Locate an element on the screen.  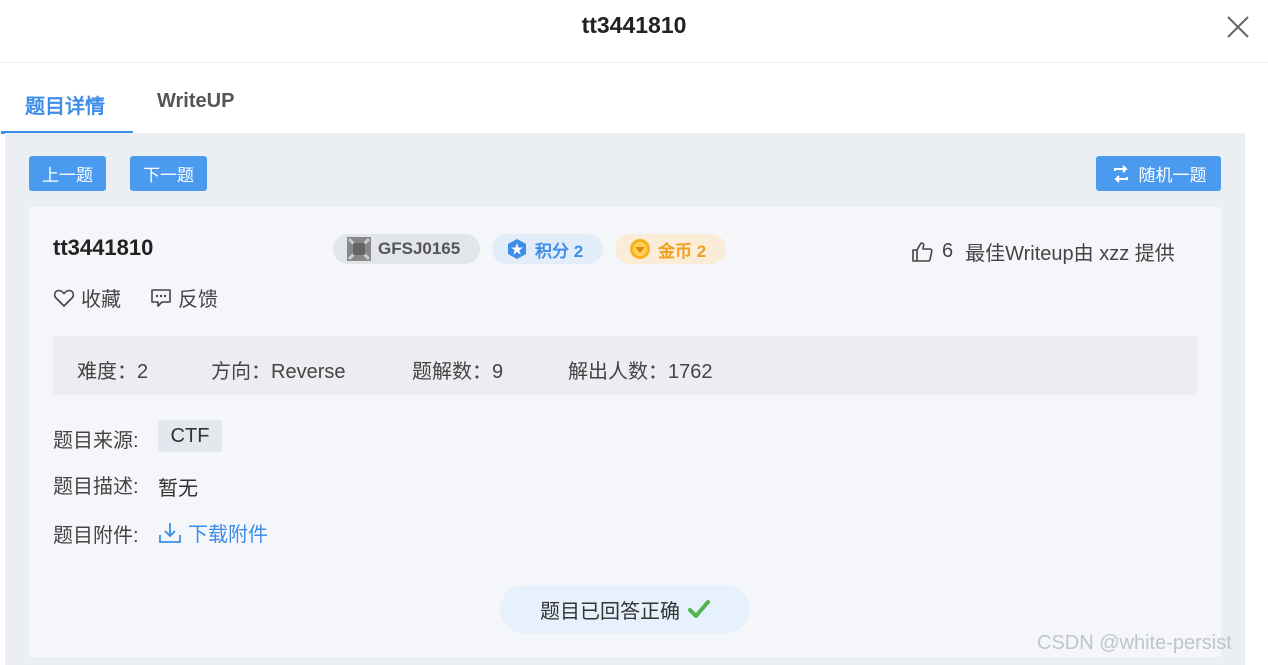
coin-value: 金币 2 is located at coordinates (682, 251).